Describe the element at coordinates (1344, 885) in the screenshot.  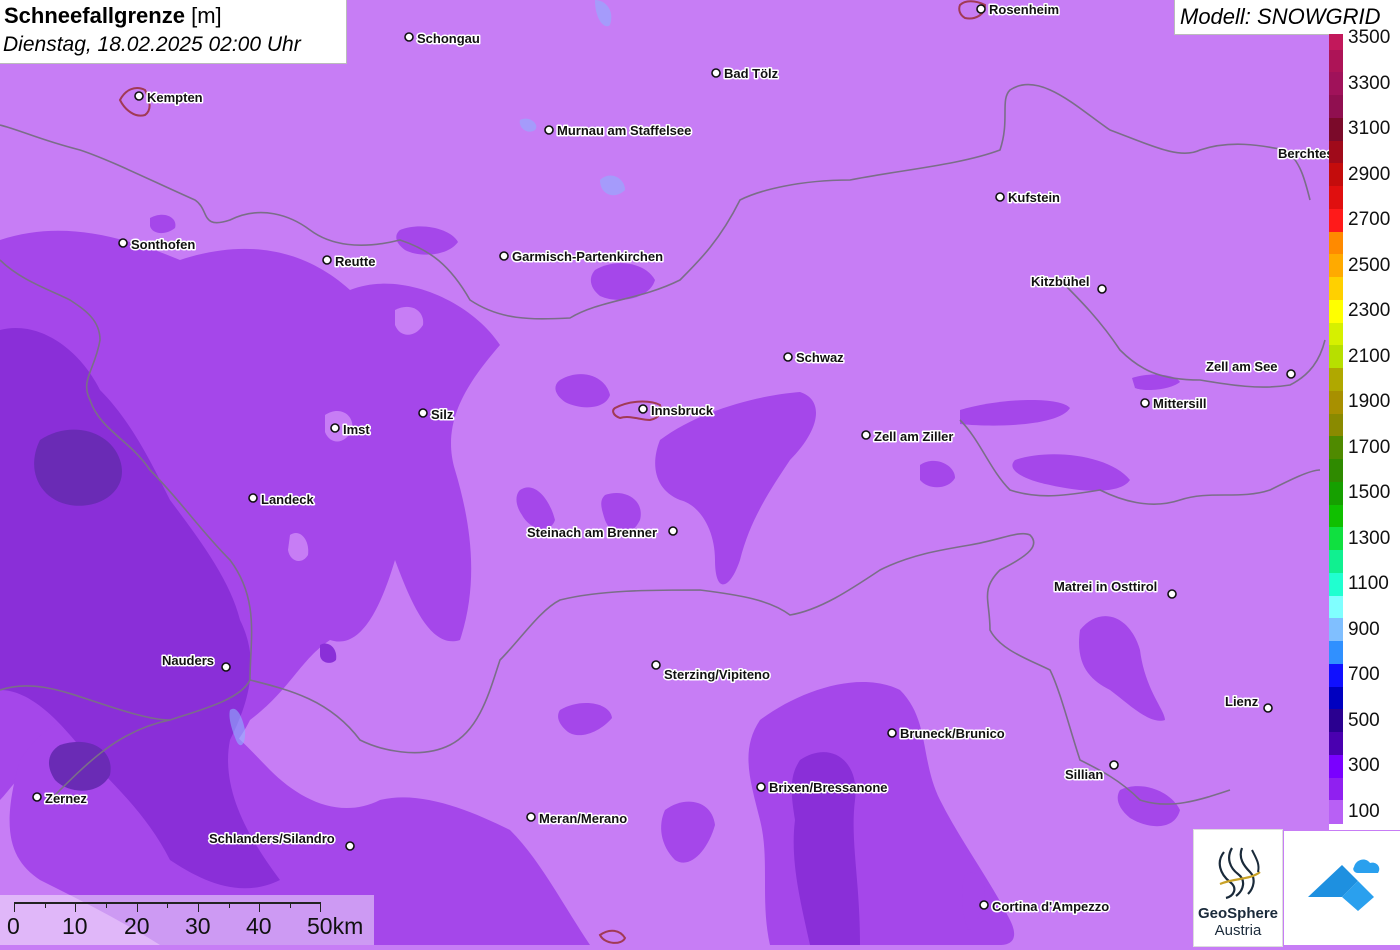
I see `app-logo-icon` at that location.